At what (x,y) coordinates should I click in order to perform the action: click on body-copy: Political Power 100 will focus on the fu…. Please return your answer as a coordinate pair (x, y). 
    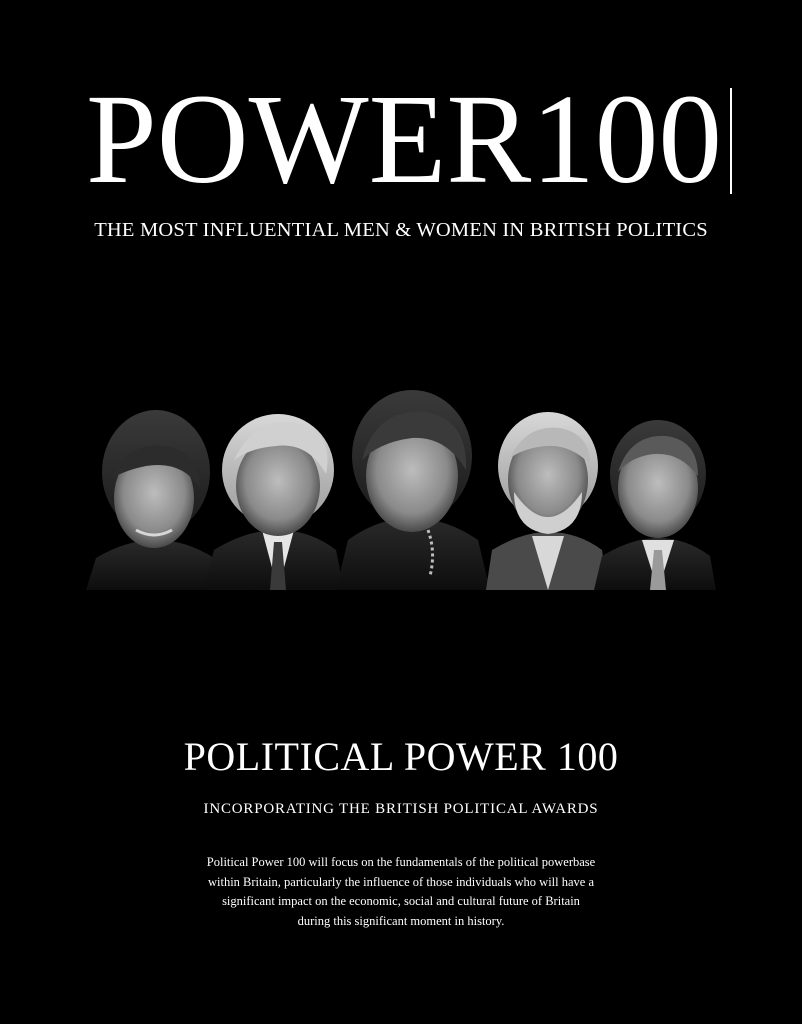
    Looking at the image, I should click on (401, 892).